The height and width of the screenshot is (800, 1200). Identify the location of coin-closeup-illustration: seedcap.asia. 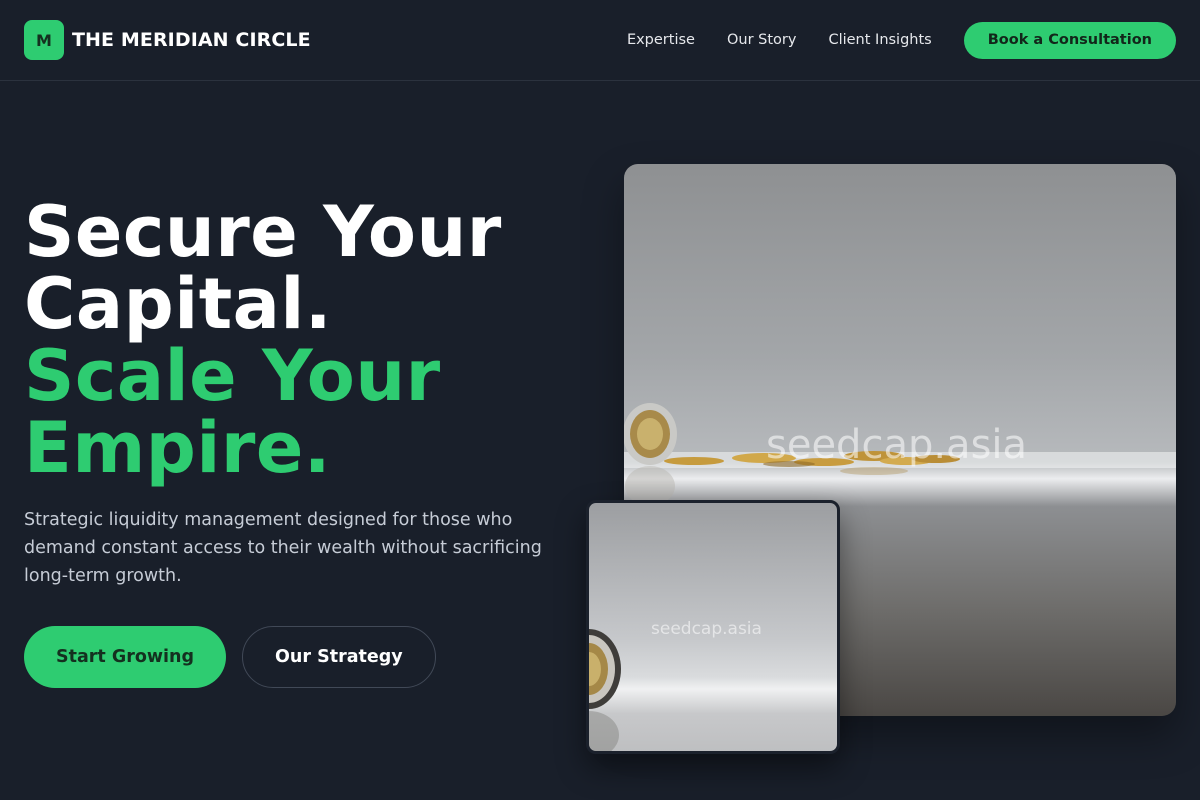
(675, 685).